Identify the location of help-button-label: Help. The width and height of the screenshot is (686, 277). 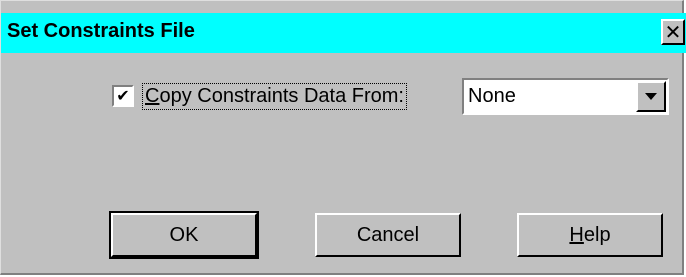
(589, 235).